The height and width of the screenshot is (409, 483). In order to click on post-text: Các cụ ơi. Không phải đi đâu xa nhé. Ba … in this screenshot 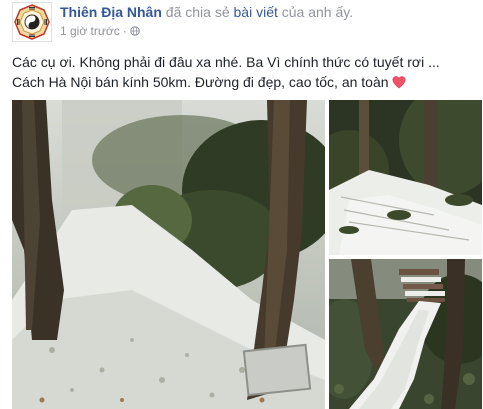, I will do `click(242, 72)`.